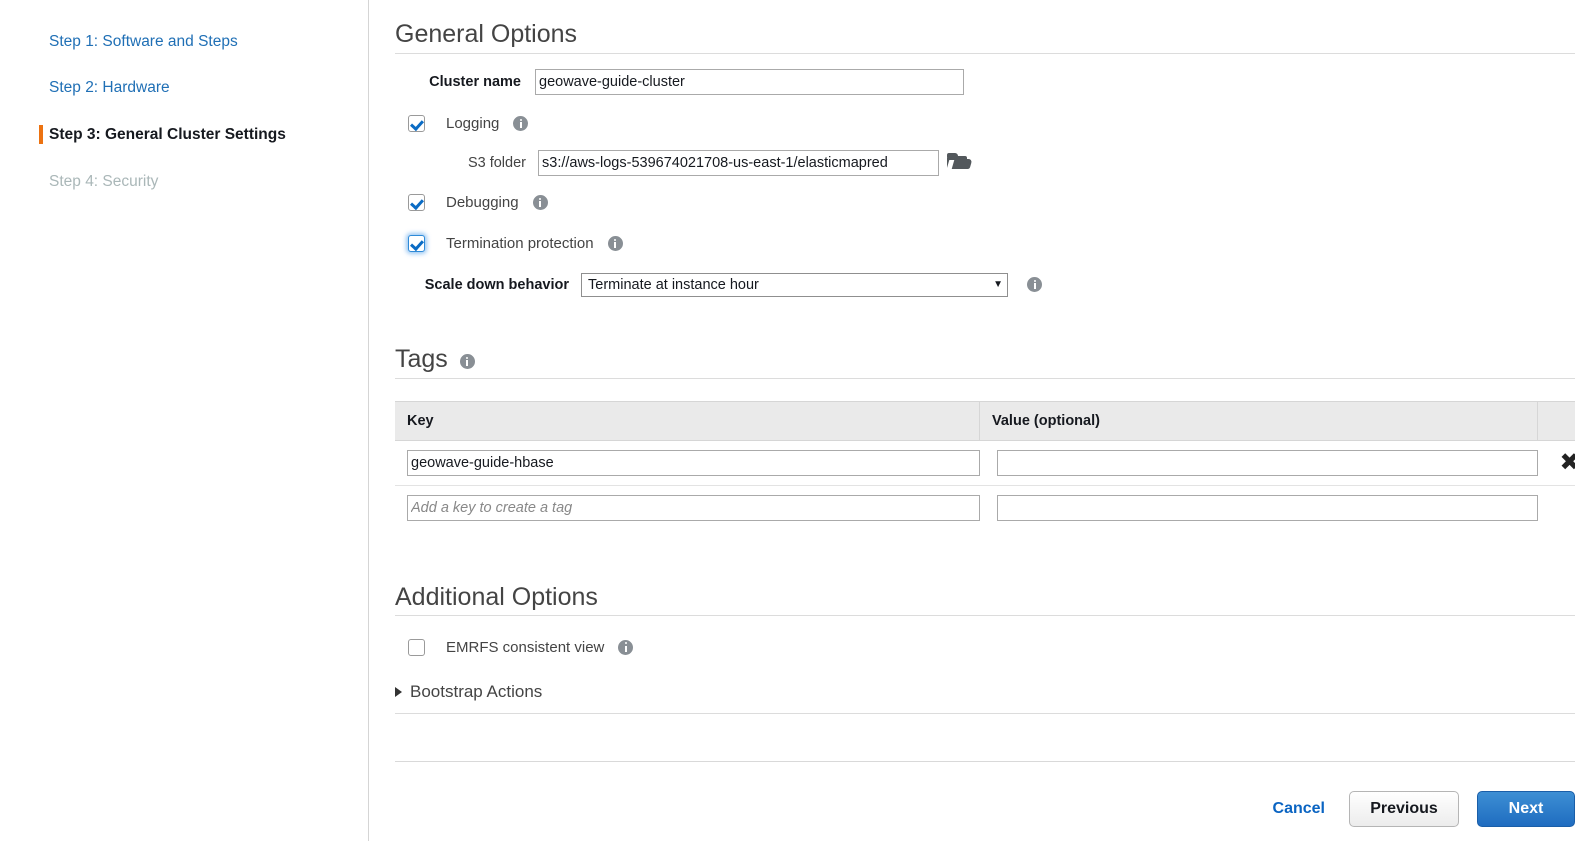 This screenshot has width=1575, height=841. What do you see at coordinates (398, 692) in the screenshot?
I see `chevron-right-icon` at bounding box center [398, 692].